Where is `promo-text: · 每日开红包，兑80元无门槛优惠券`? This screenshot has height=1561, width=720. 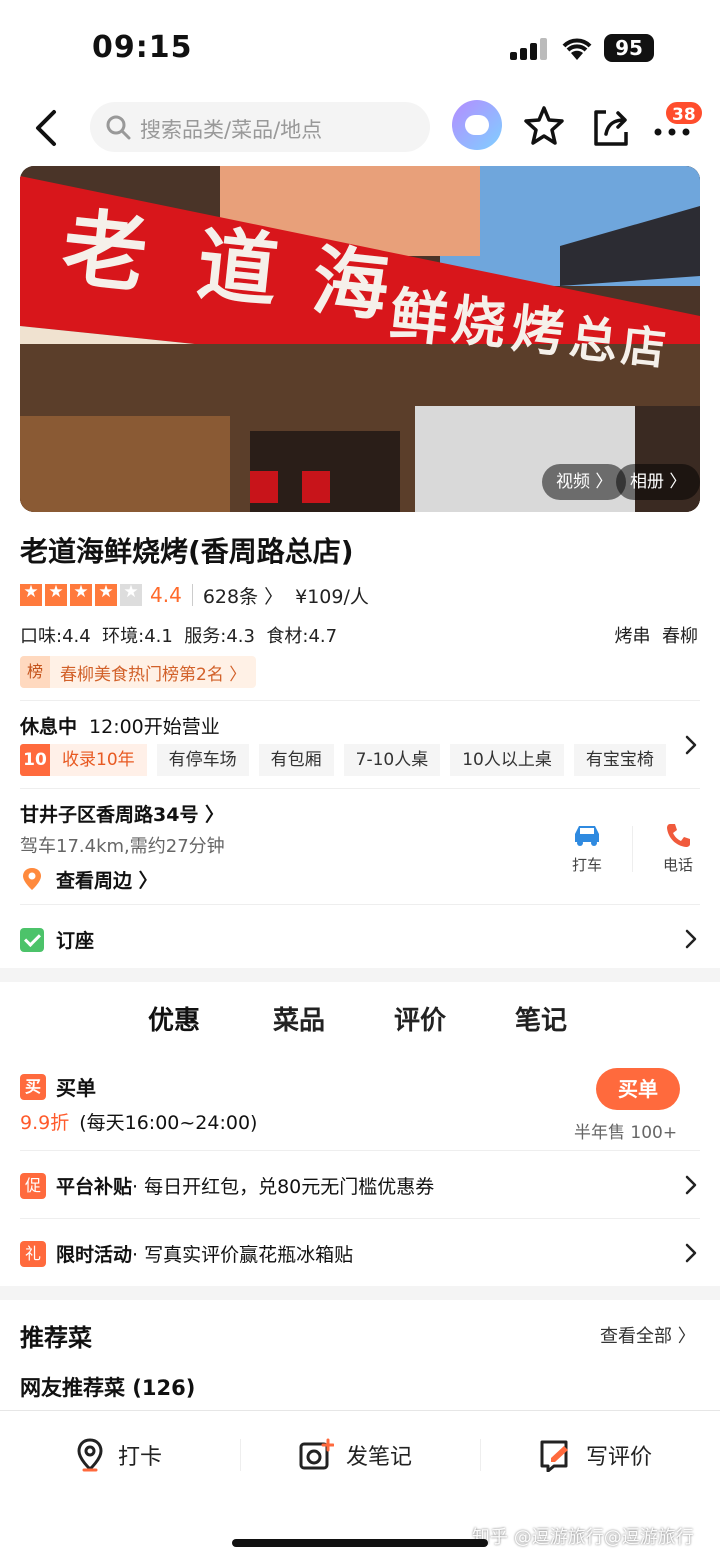
promo-text: · 每日开红包，兑80元无门槛优惠券 is located at coordinates (283, 1187).